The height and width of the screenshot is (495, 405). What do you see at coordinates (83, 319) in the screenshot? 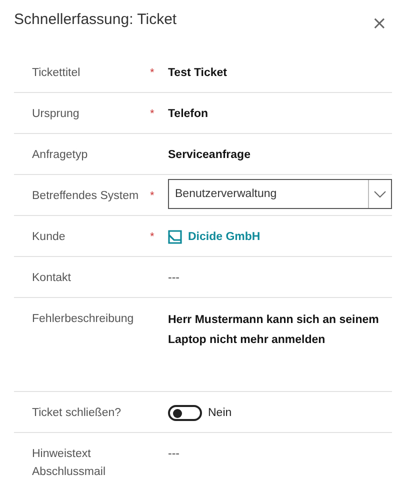
I see `field-label: Fehlerbeschreibung` at bounding box center [83, 319].